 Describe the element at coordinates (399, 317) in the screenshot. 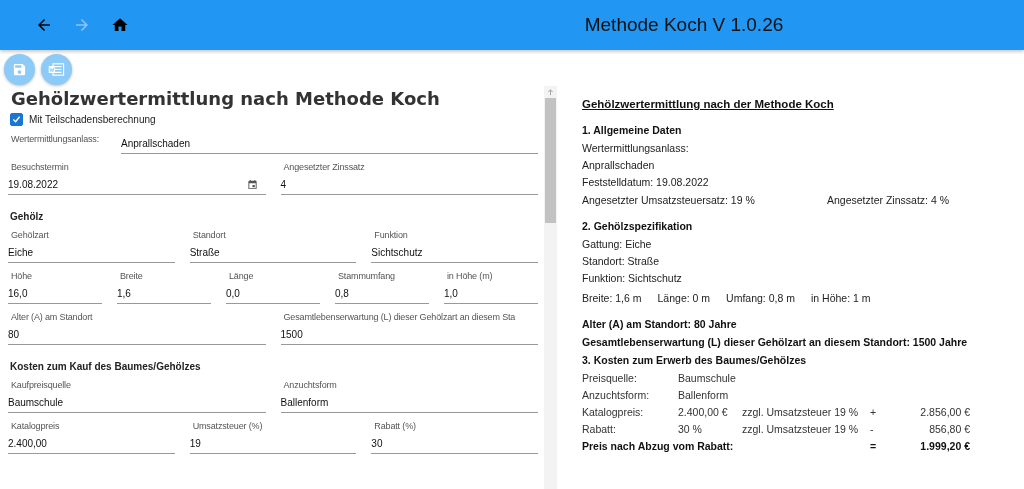

I see `field-label: Gesamtlebenserwartung (L) dieser Gehölzart an diesem Sta` at that location.